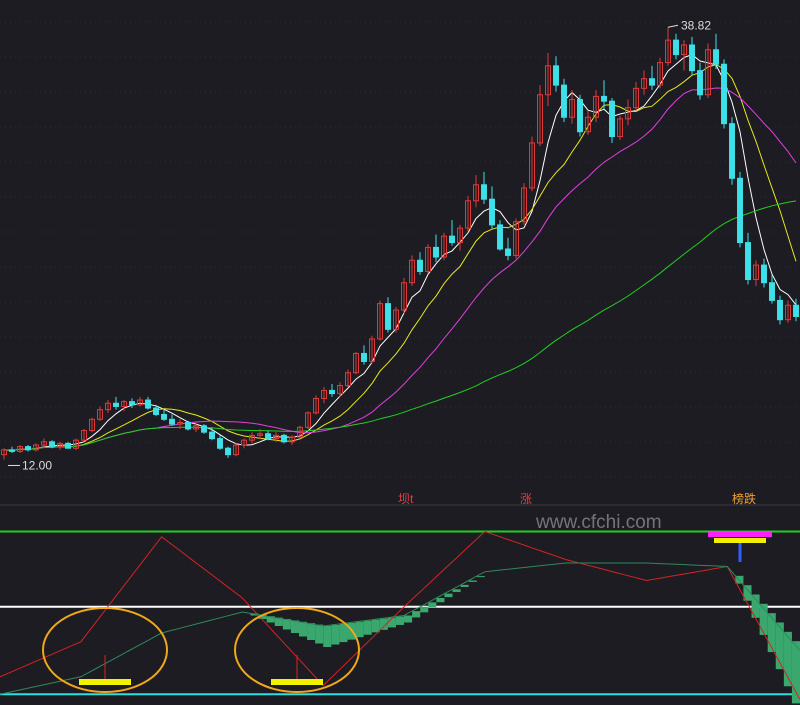 Image resolution: width=800 pixels, height=705 pixels. I want to click on top-marker-yellow, so click(740, 540).